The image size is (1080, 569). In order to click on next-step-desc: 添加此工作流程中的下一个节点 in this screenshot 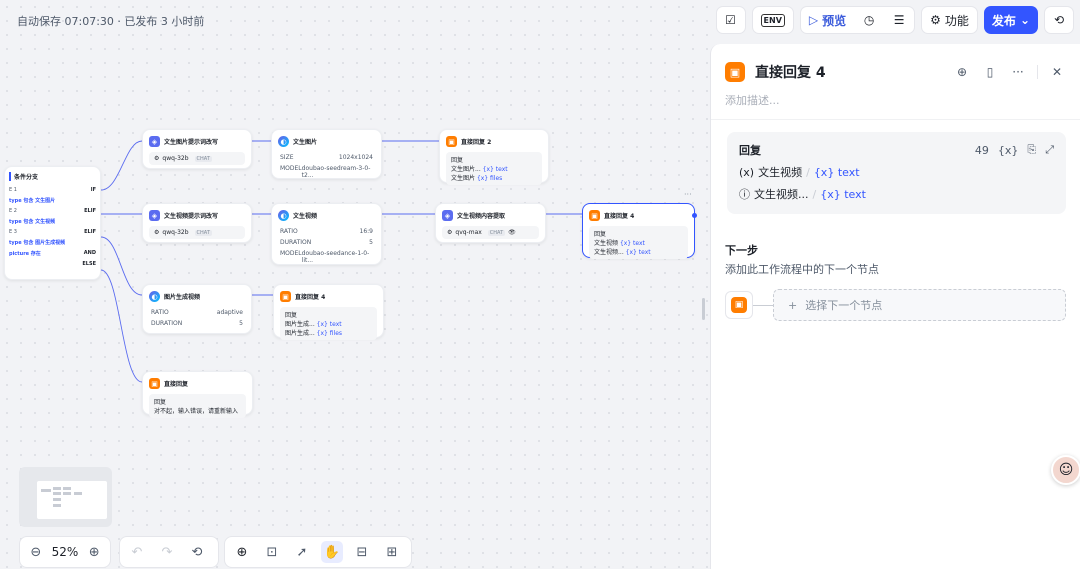, I will do `click(802, 269)`.